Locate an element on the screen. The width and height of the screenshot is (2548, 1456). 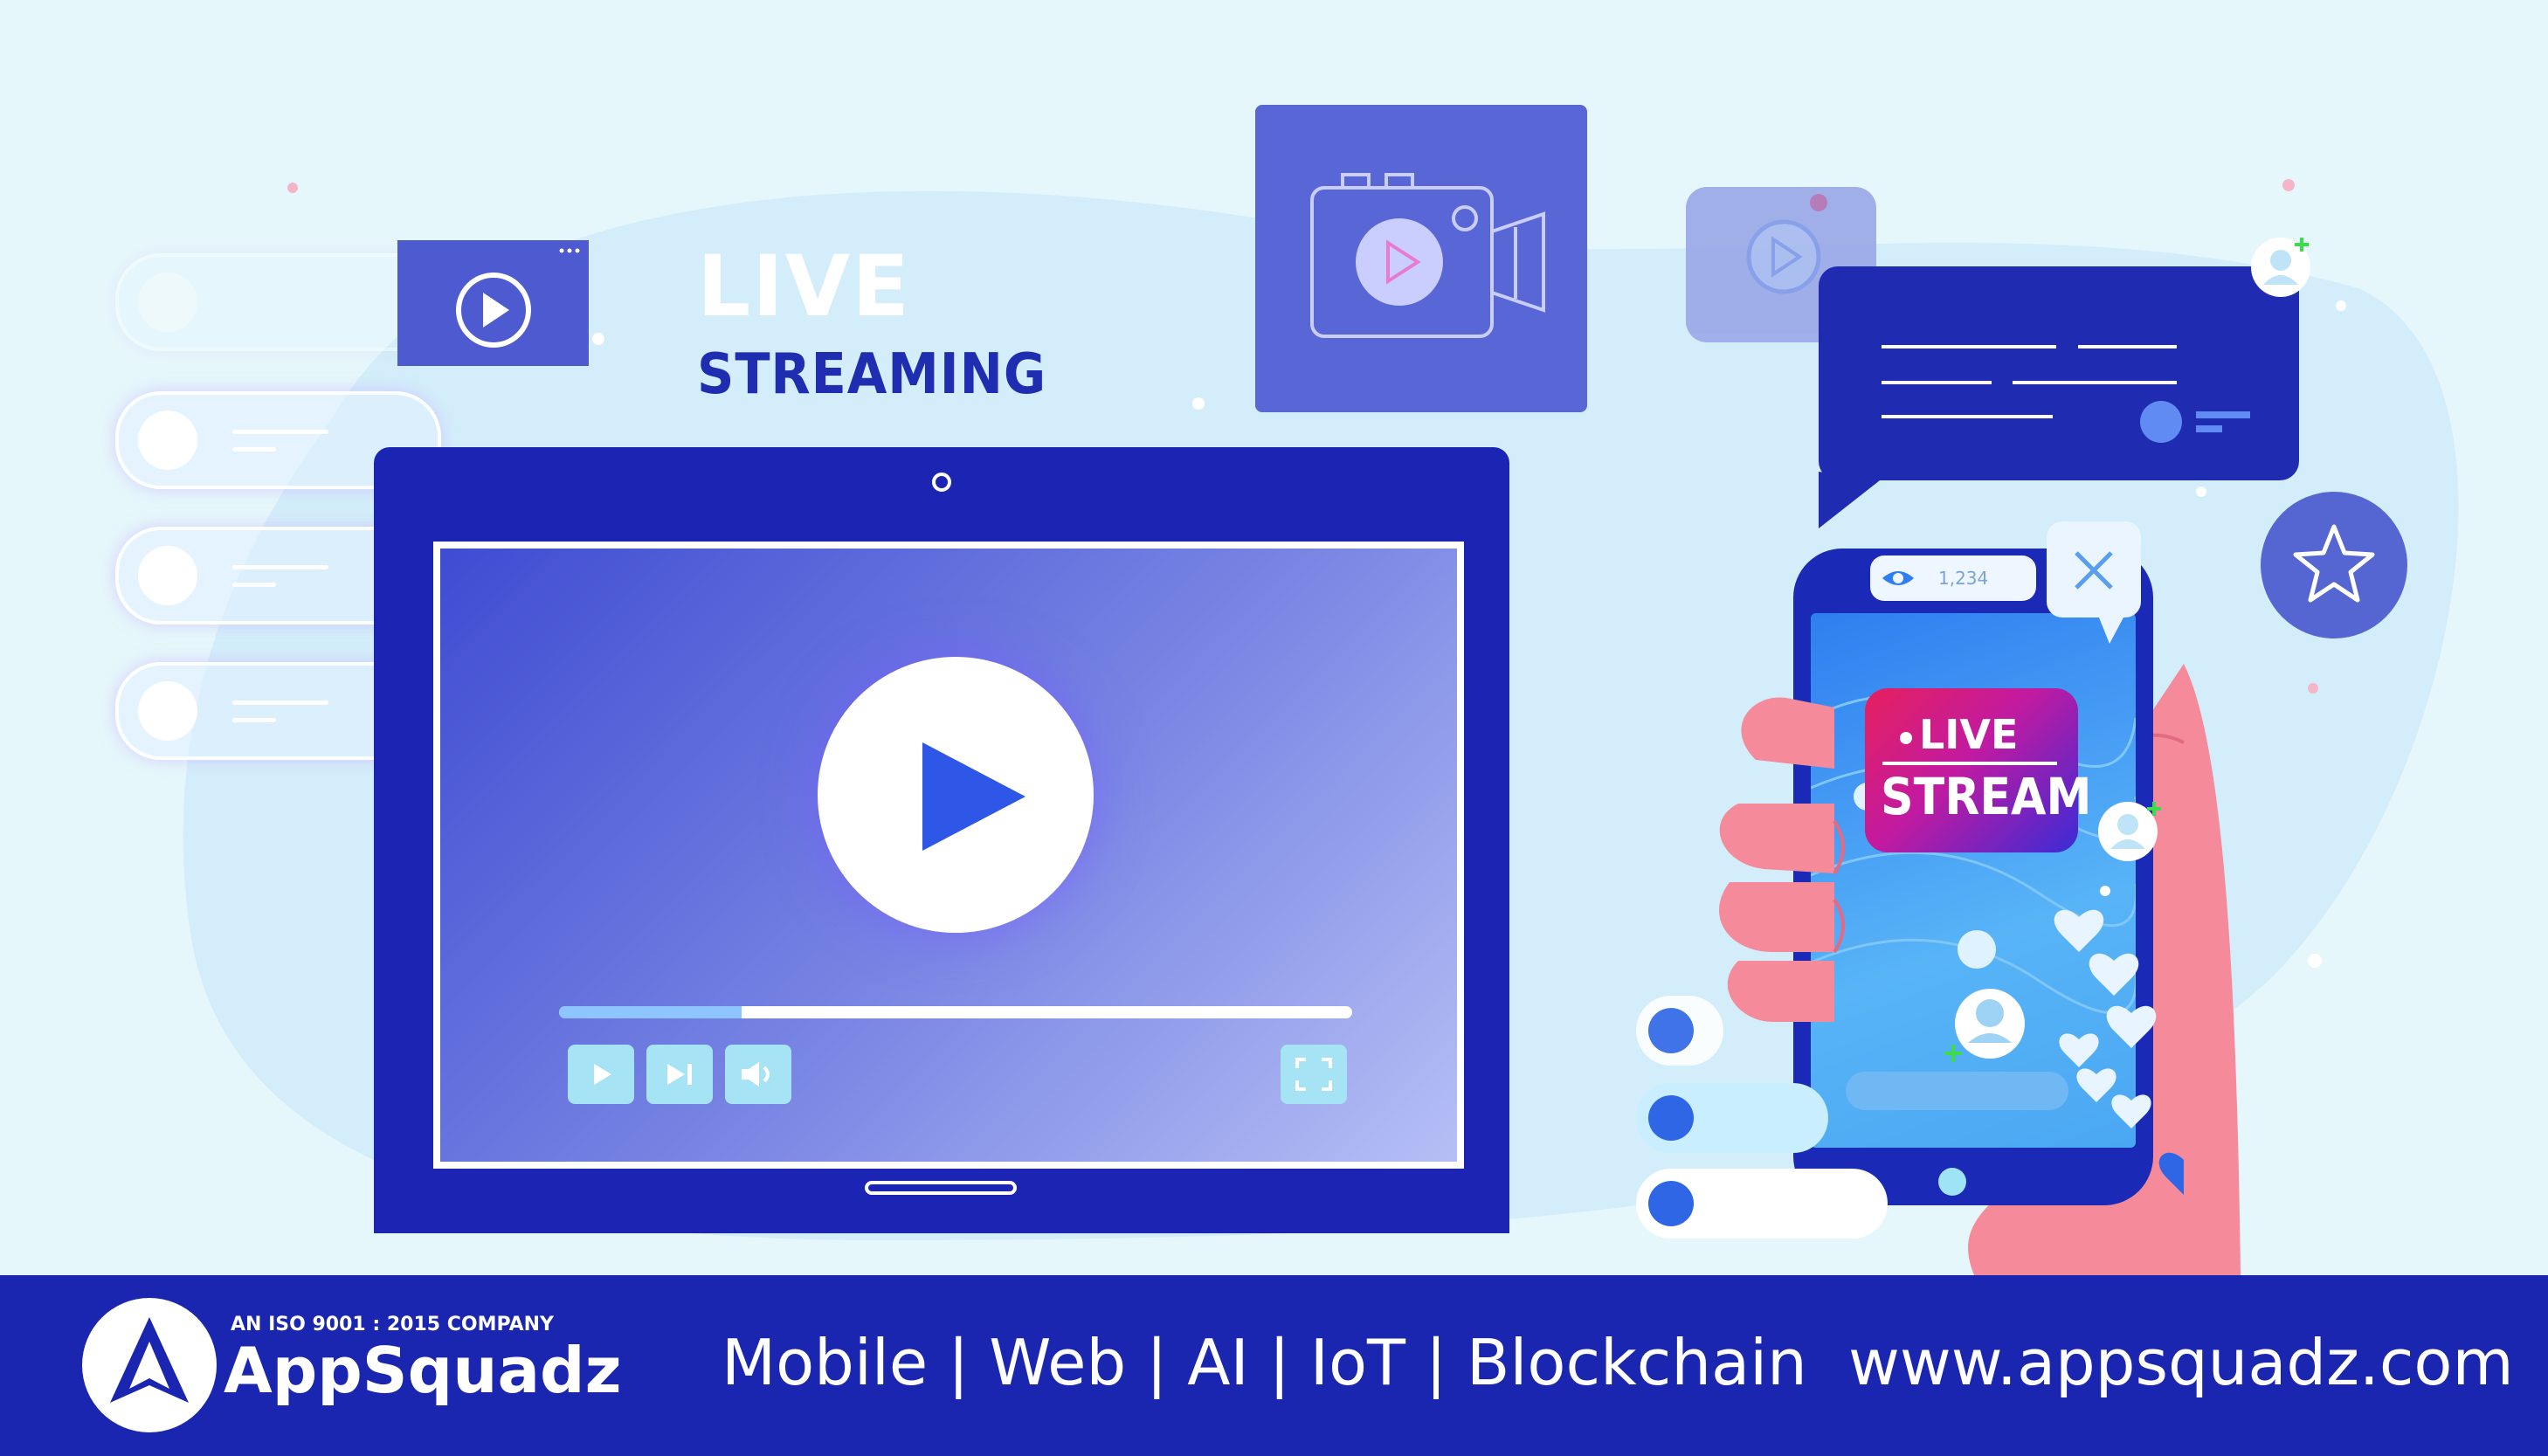
play-button is located at coordinates (956, 795).